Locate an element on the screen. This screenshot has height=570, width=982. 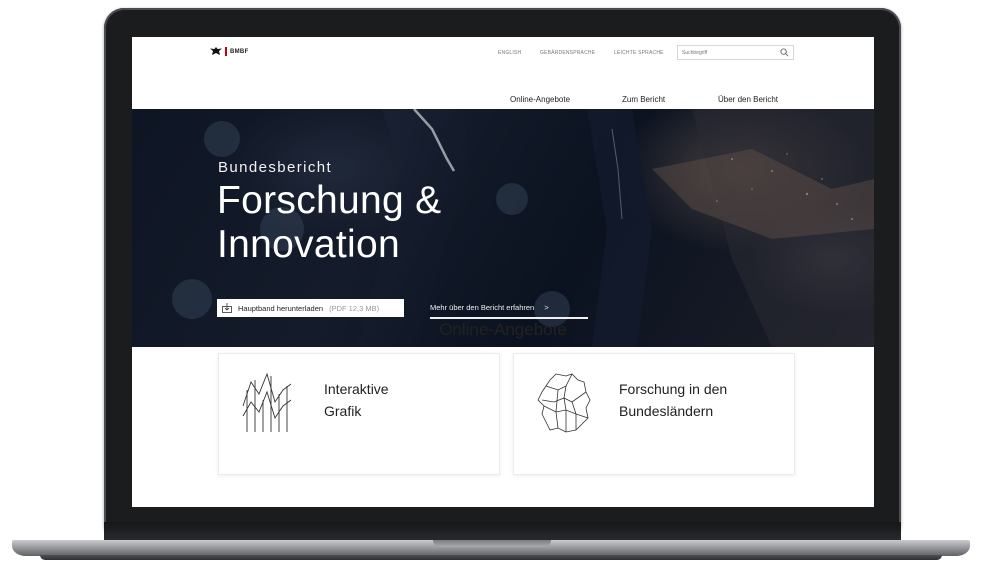
bmbf-logo: BMBF is located at coordinates (229, 51).